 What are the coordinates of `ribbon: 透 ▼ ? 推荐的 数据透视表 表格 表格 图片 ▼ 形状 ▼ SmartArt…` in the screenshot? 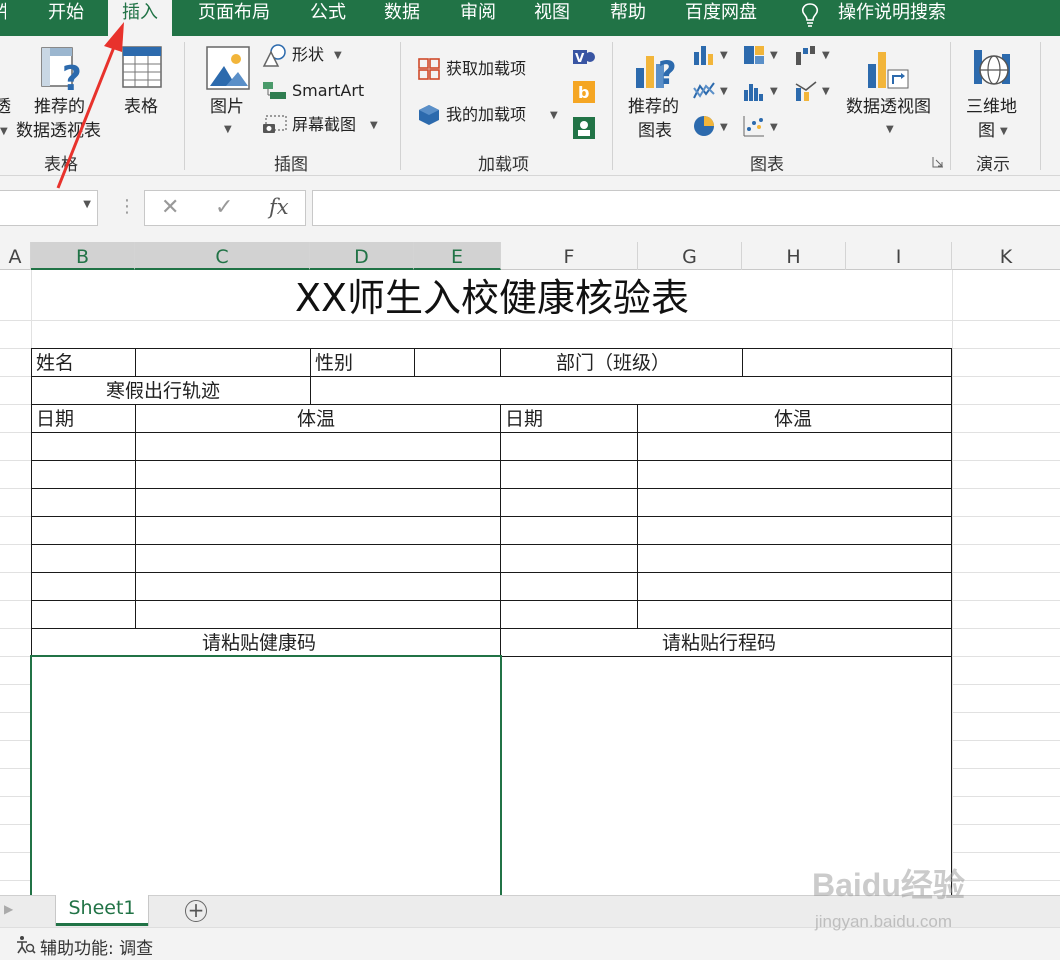 It's located at (530, 106).